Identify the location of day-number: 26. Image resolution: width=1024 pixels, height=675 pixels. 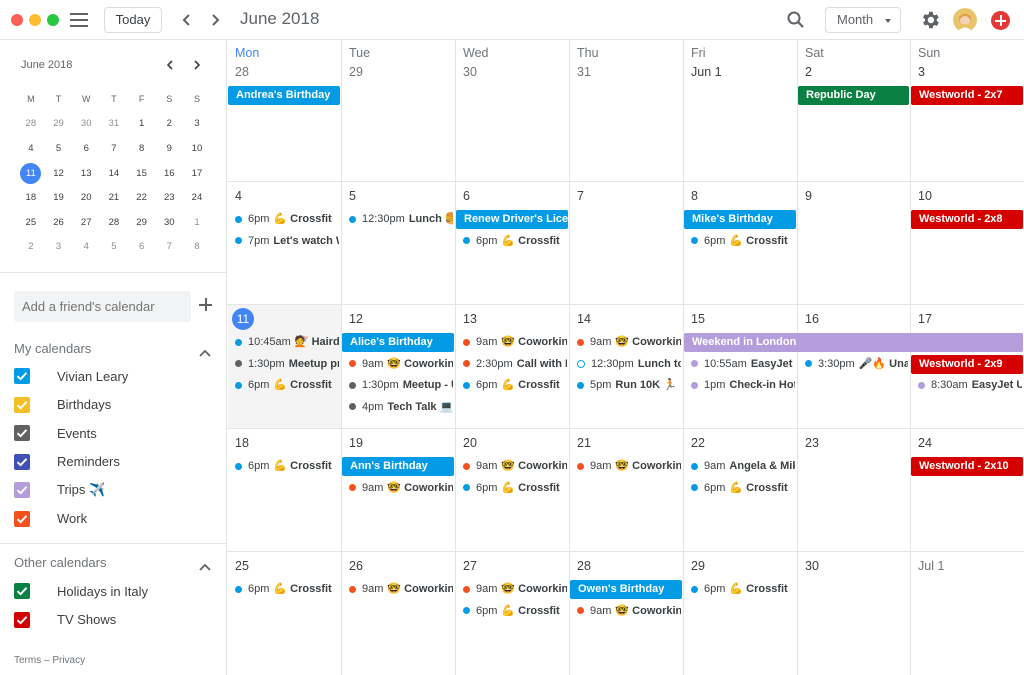
(356, 566).